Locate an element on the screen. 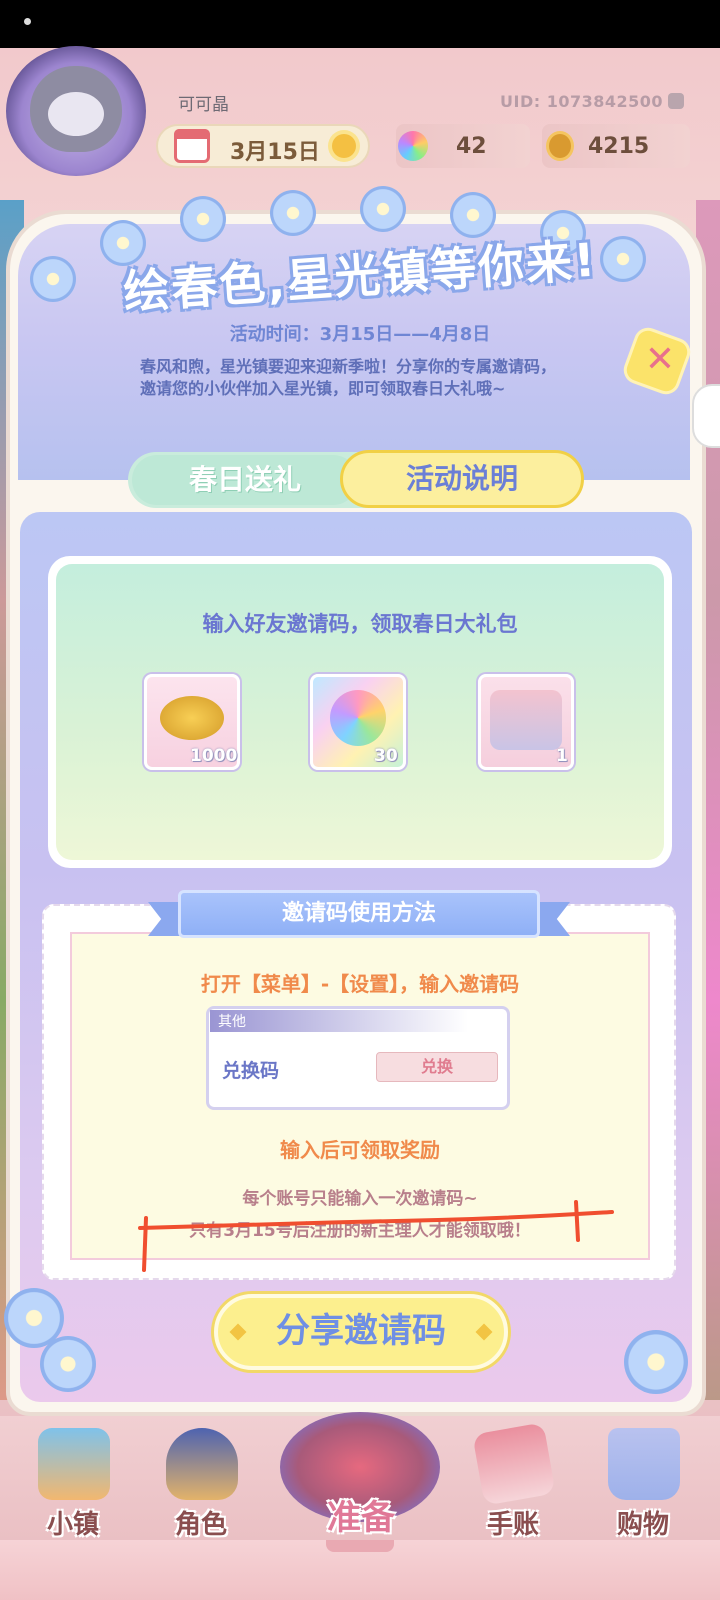 The height and width of the screenshot is (1600, 720). reward-heading: 输入好友邀请码，领取春日大礼包 is located at coordinates (360, 624).